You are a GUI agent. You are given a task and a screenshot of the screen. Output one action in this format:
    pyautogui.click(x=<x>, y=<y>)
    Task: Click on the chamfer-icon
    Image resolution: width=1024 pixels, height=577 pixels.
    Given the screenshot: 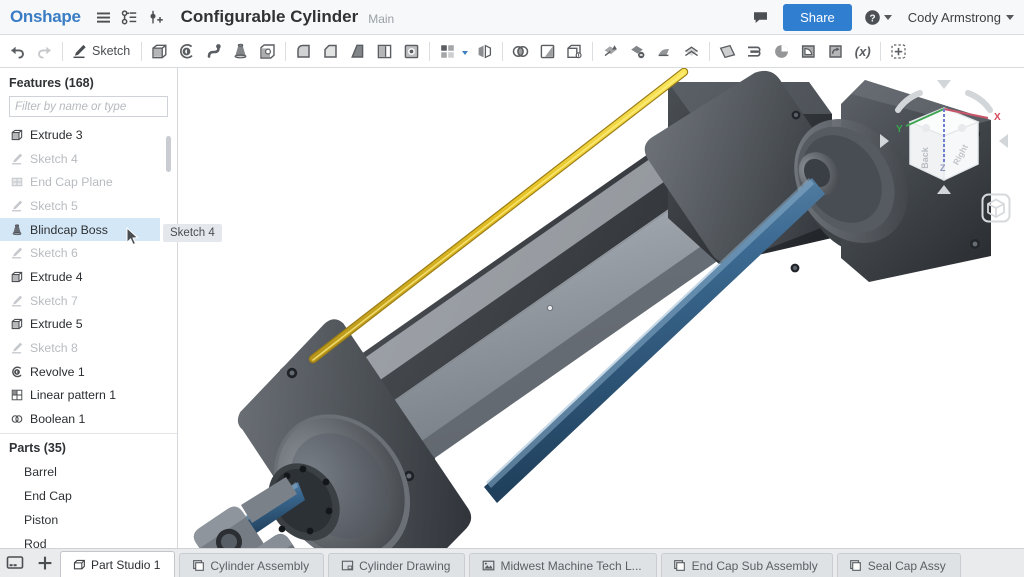 What is the action you would take?
    pyautogui.click(x=330, y=51)
    